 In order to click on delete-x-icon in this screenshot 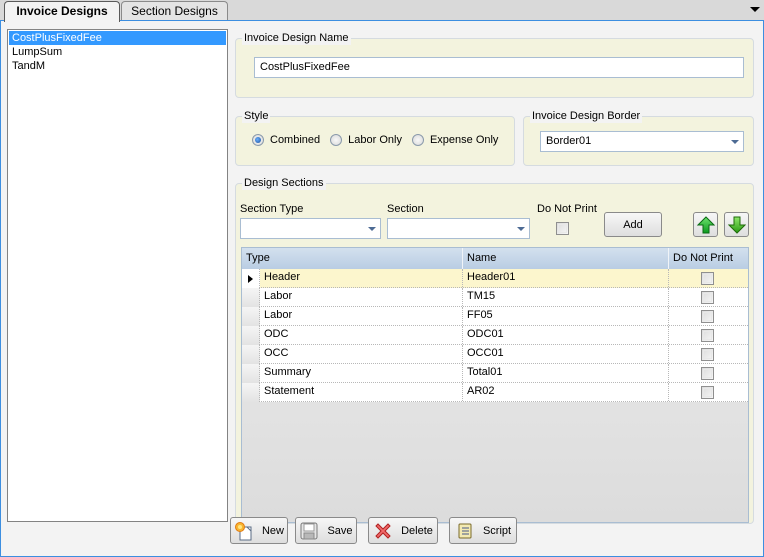, I will do `click(383, 530)`.